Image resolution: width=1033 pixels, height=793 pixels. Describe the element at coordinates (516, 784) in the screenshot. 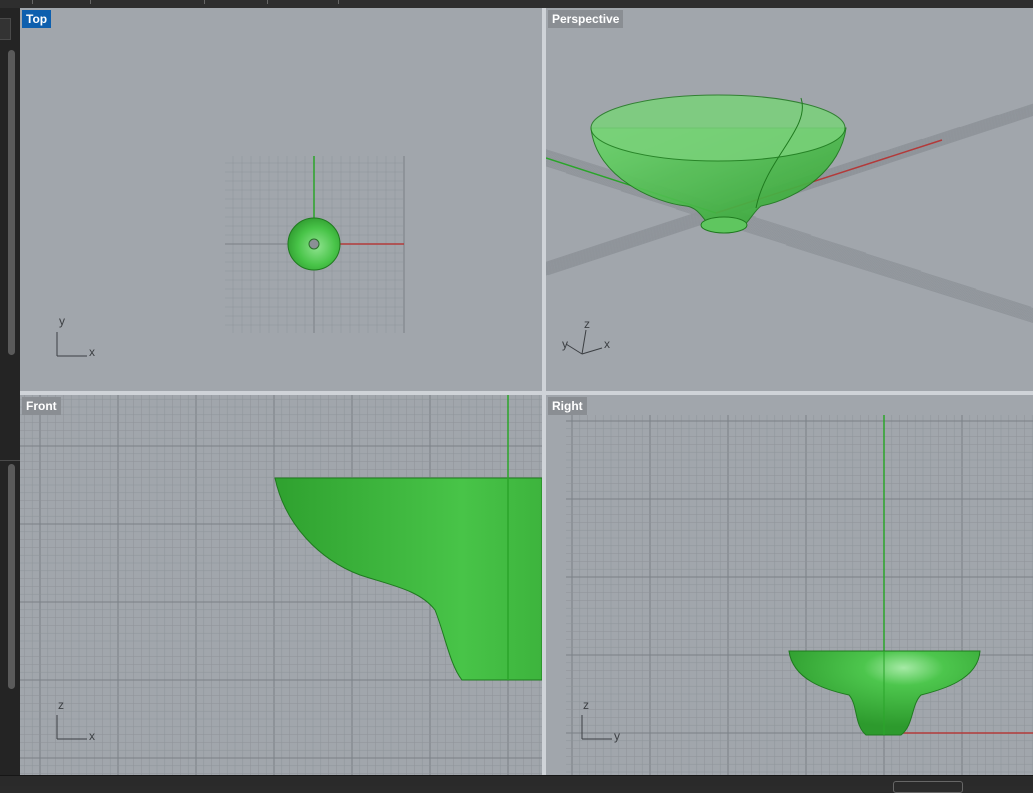

I see `status-bar` at that location.